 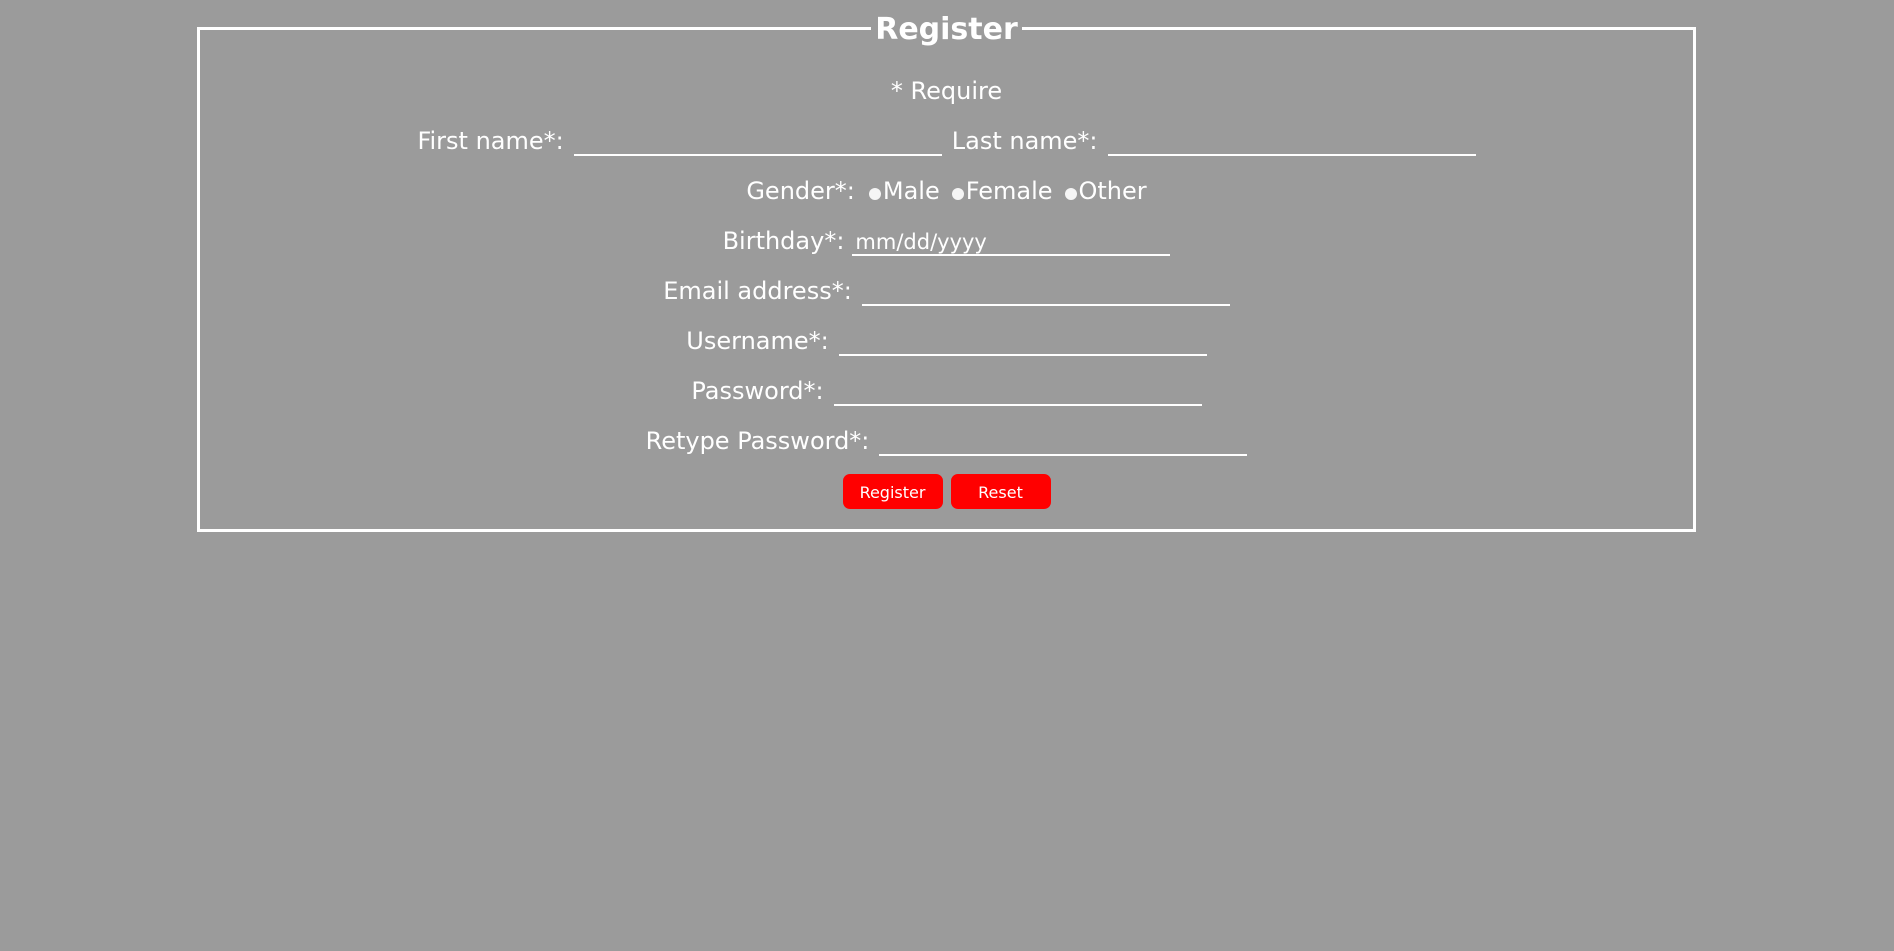 What do you see at coordinates (1017, 391) in the screenshot?
I see `password-input` at bounding box center [1017, 391].